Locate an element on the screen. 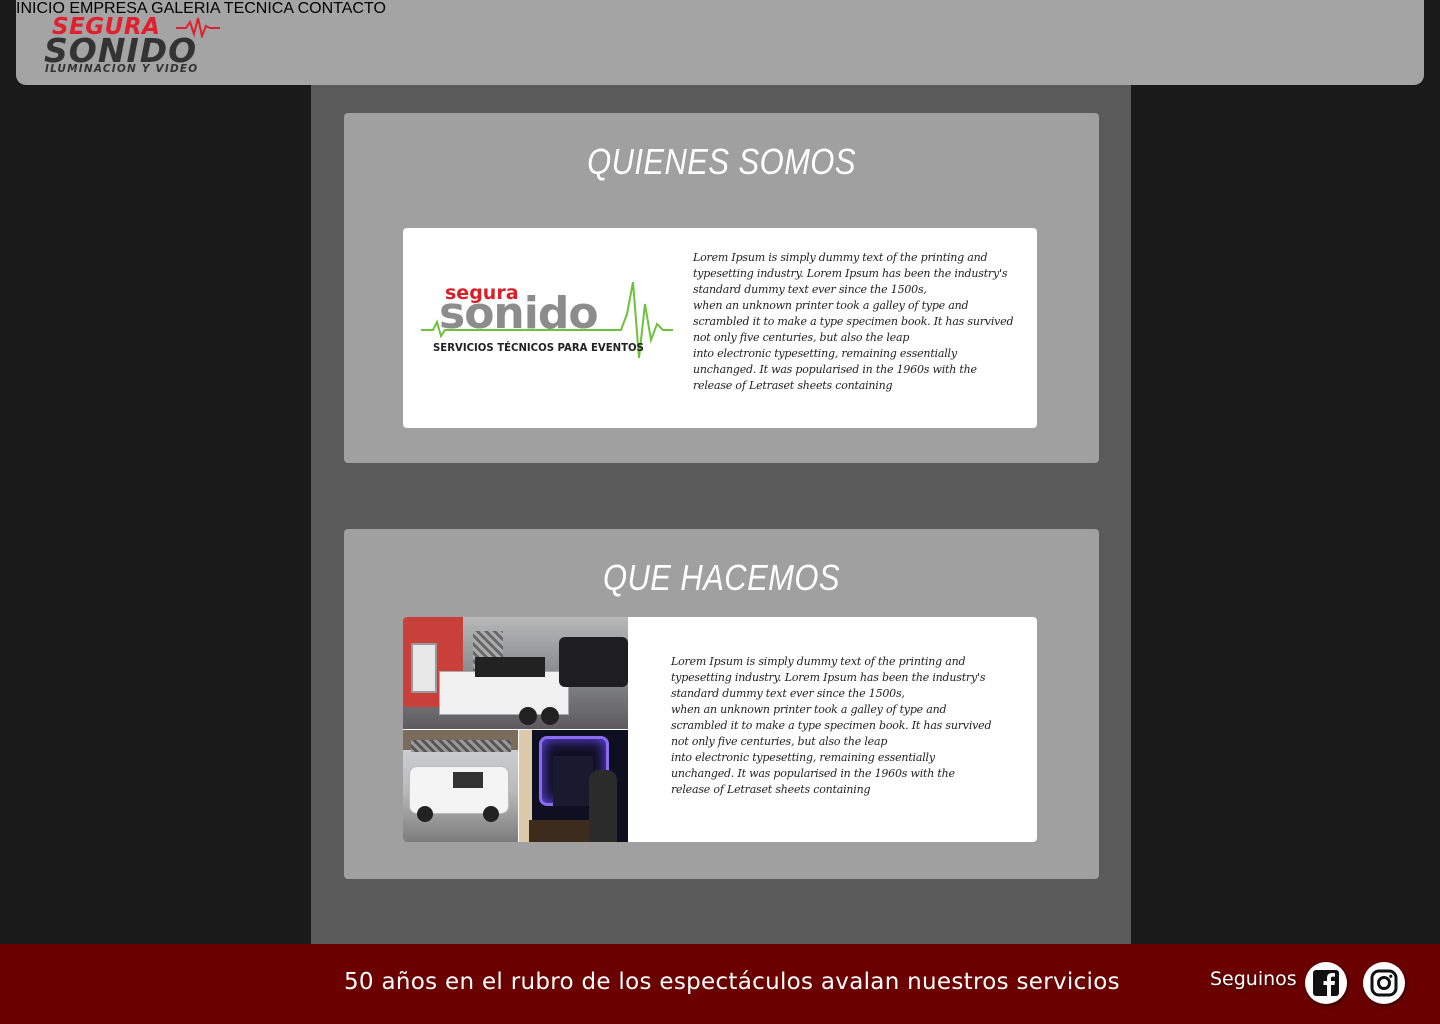  nav-tecnica: TECNICA is located at coordinates (258, 8).